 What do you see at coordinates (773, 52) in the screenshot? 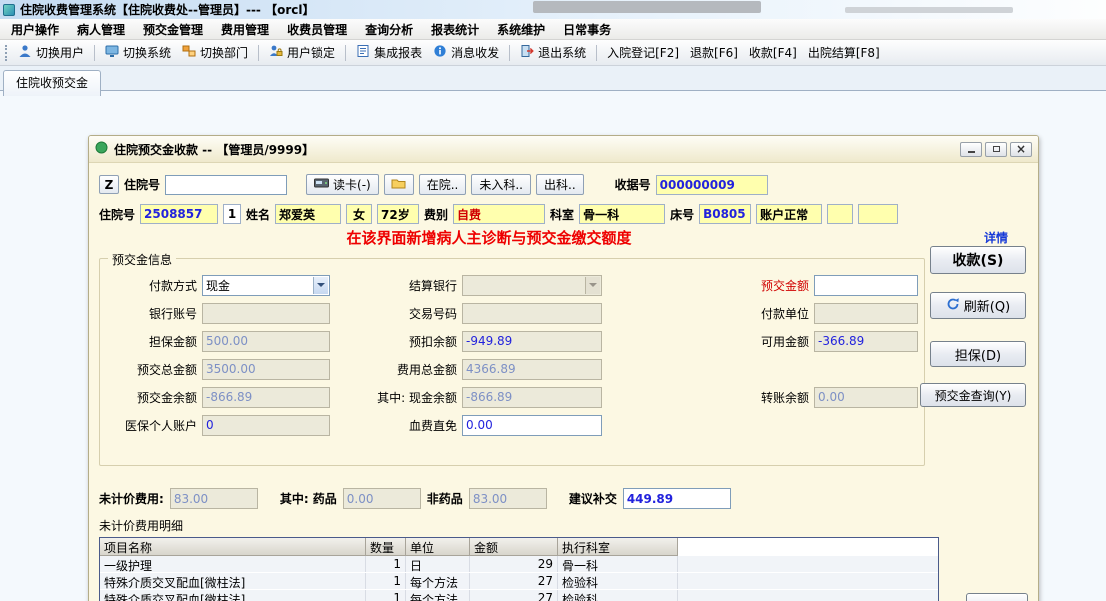
I see `toolbar-collect-button: 收款[F4]` at bounding box center [773, 52].